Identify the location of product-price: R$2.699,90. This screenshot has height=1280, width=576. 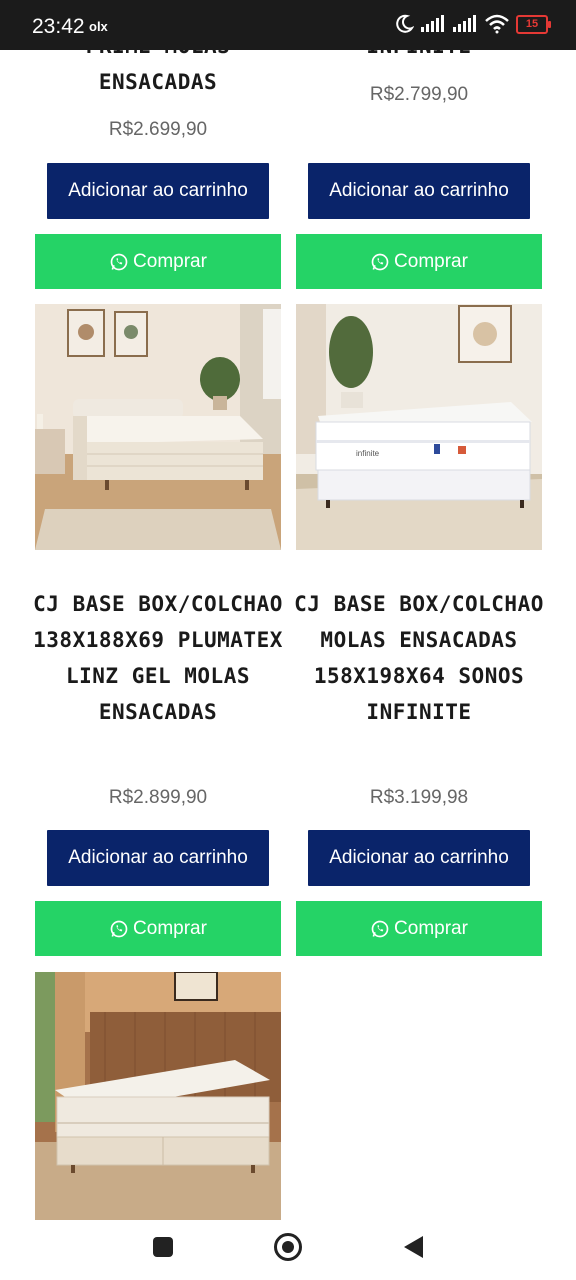
(158, 129).